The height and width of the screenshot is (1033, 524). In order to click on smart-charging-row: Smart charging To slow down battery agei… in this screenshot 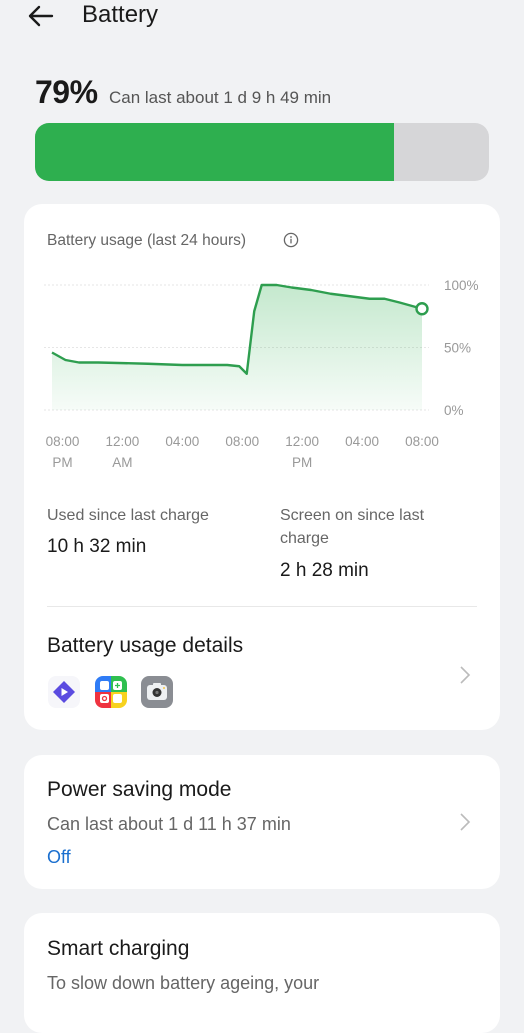, I will do `click(262, 973)`.